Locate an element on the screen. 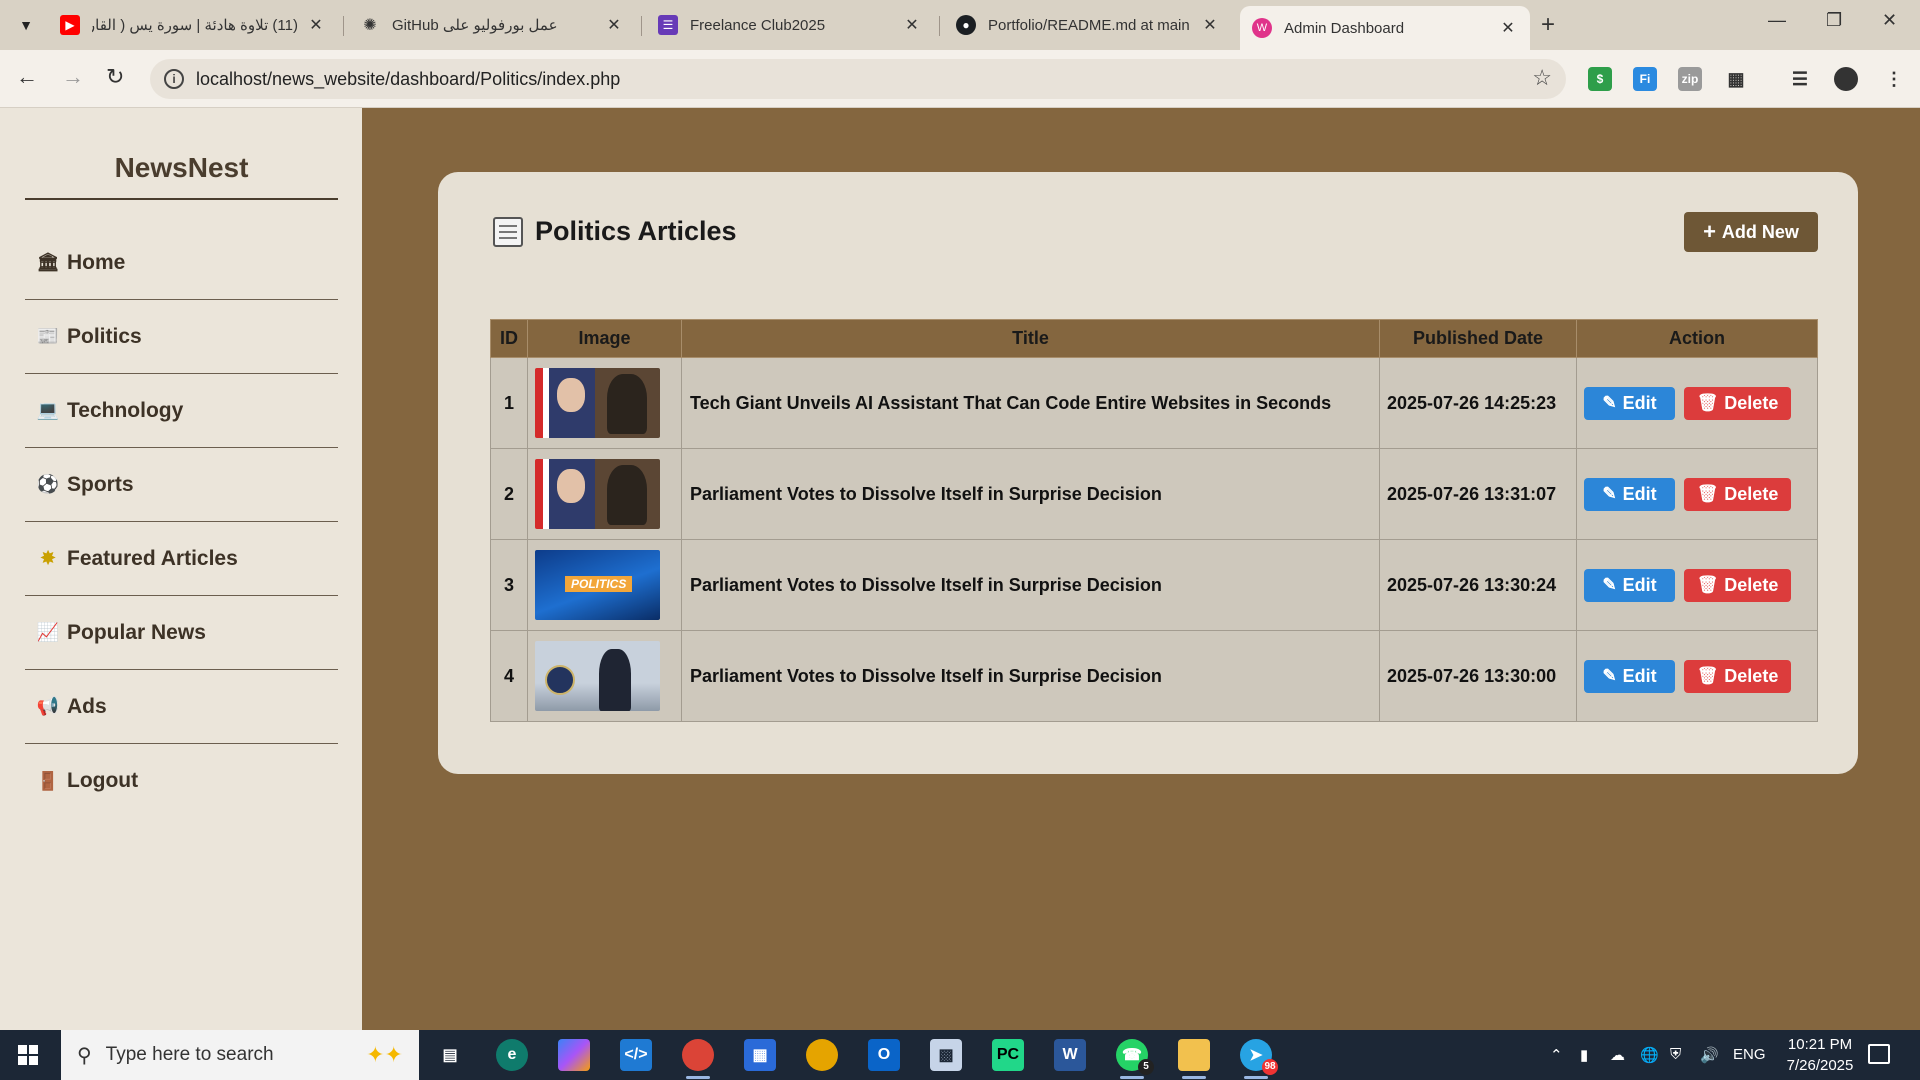 The image size is (1920, 1080). tab-youtube: ▶ (11) تلاوة هادئة | سورة يس ( القار ✕ is located at coordinates (193, 25).